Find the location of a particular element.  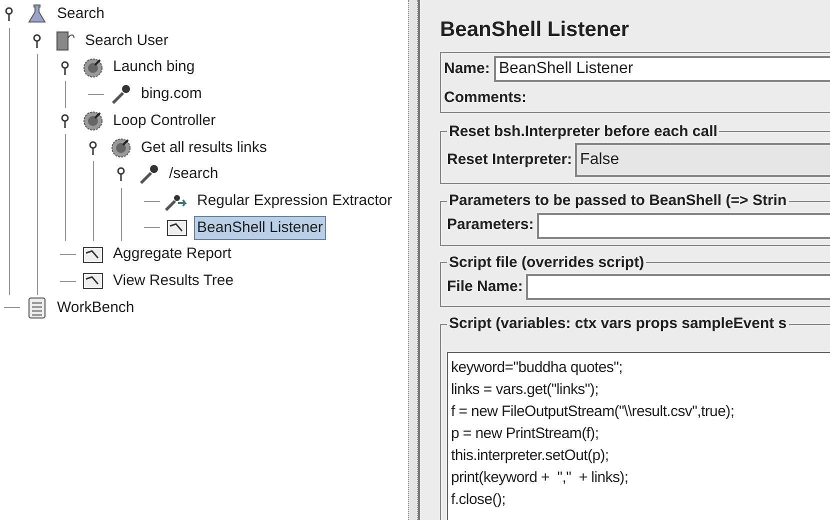

panel-title: BeanShell Listener is located at coordinates (535, 30).